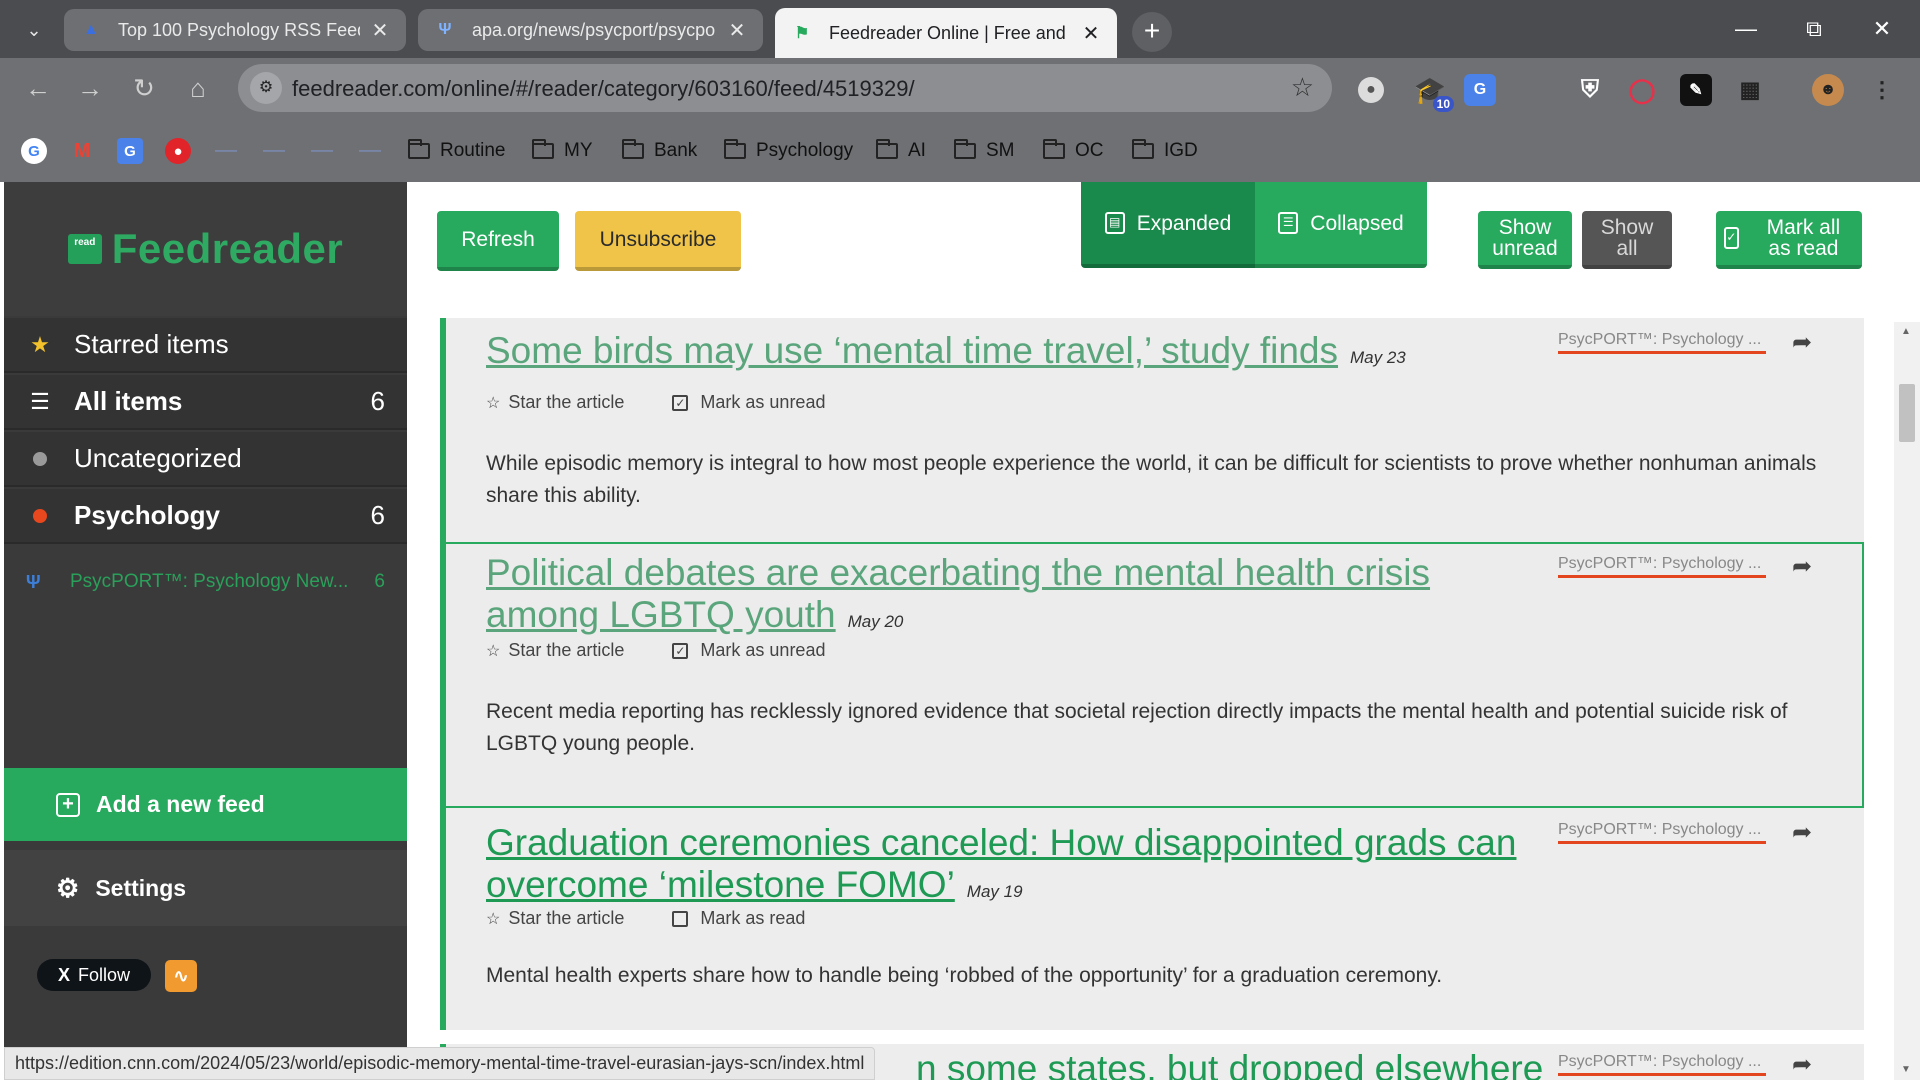  Describe the element at coordinates (1642, 90) in the screenshot. I see `circle-extension-icon: ◯` at that location.